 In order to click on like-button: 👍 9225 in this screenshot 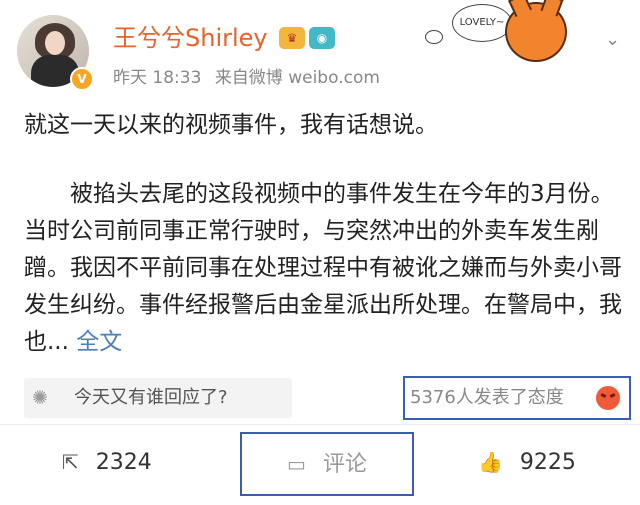, I will do `click(527, 462)`.